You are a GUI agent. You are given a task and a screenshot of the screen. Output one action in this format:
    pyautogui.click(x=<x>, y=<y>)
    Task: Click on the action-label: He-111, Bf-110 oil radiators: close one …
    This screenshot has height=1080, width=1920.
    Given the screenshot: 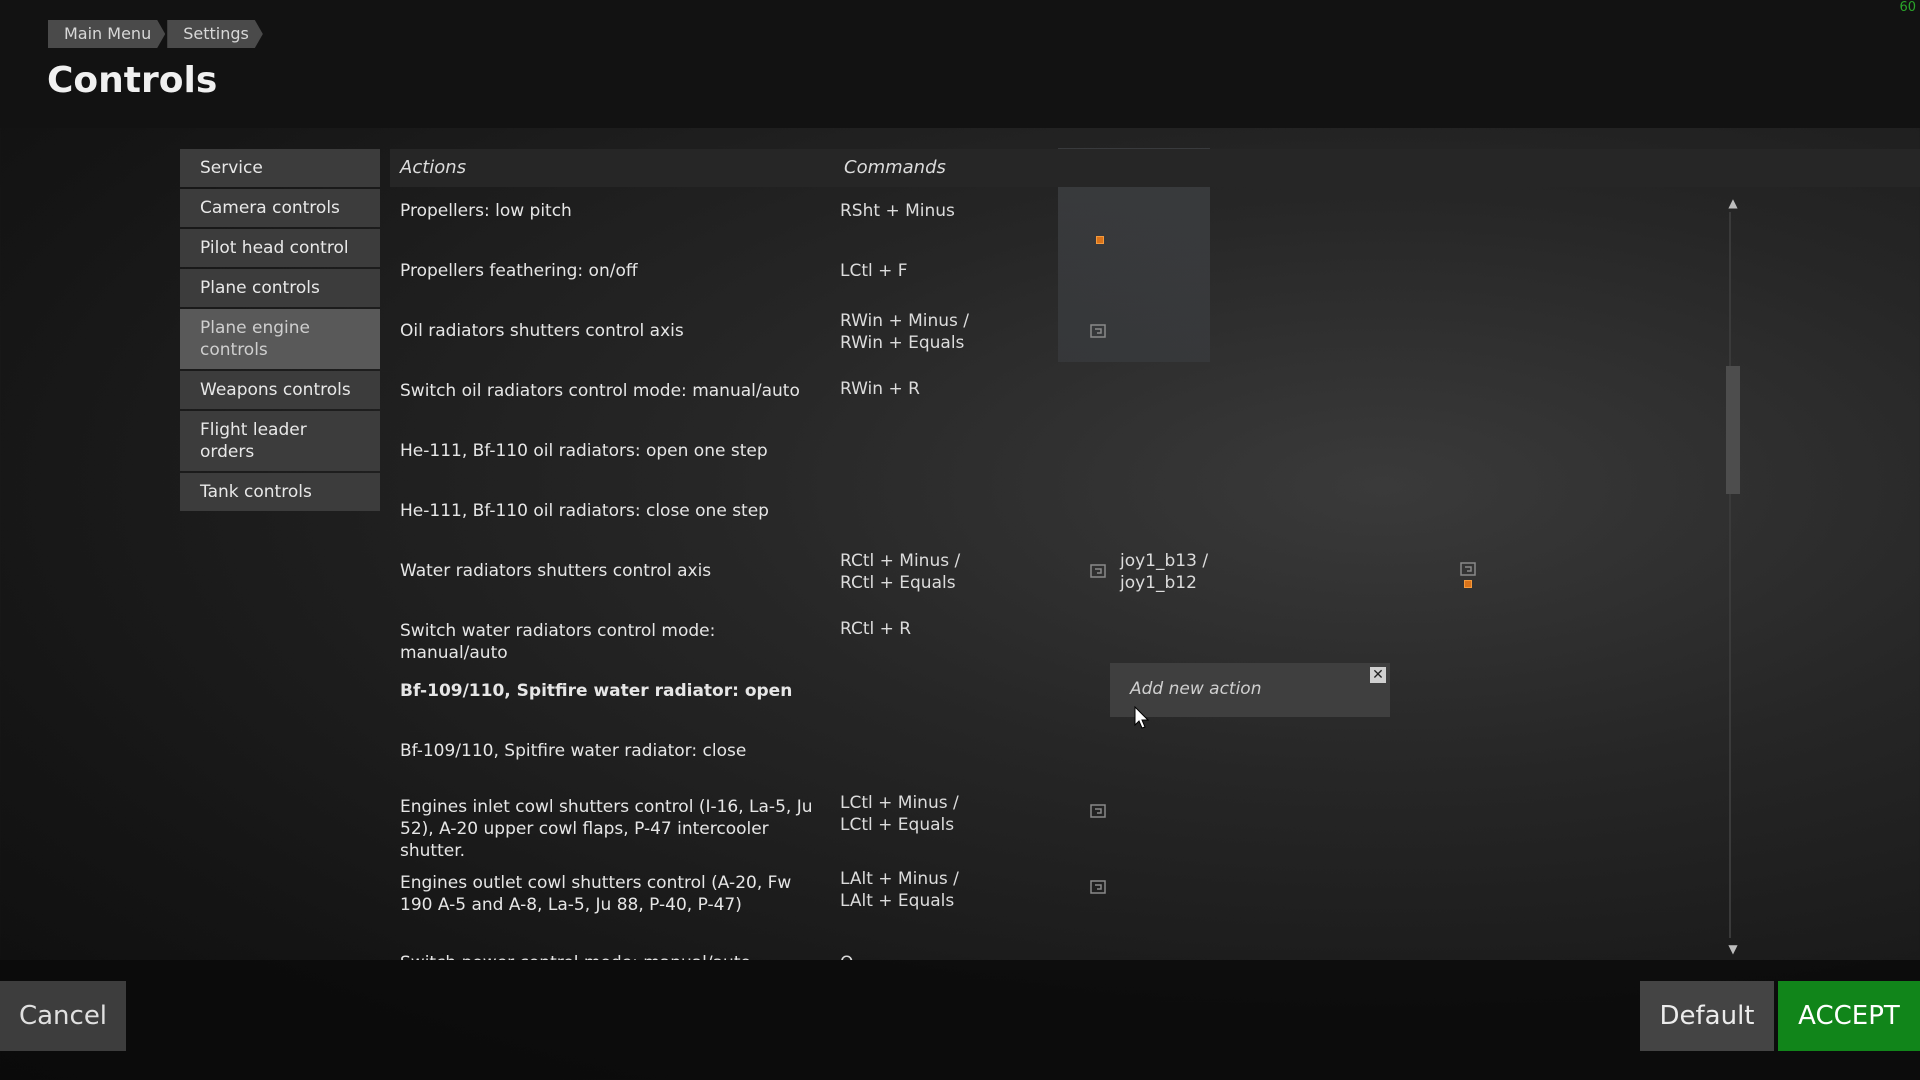 What is the action you would take?
    pyautogui.click(x=584, y=511)
    